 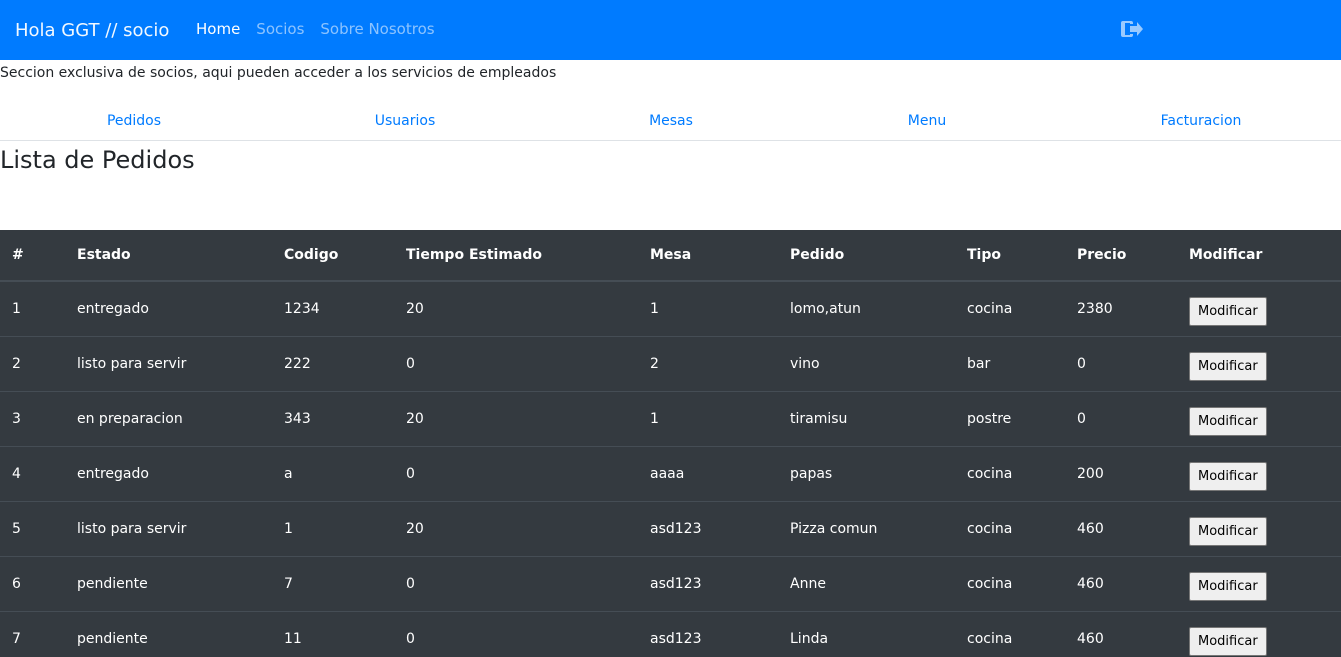 I want to click on row-codigo: 222, so click(x=297, y=363).